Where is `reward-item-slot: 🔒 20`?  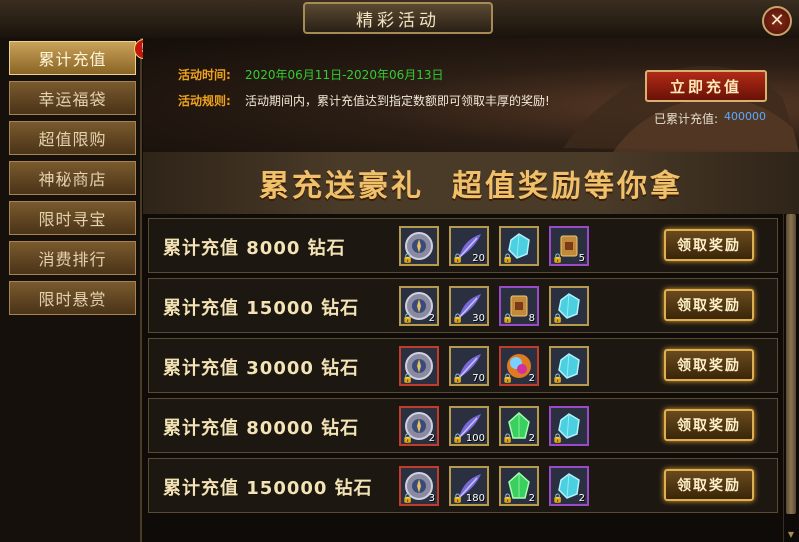
reward-item-slot: 🔒 20 is located at coordinates (469, 246).